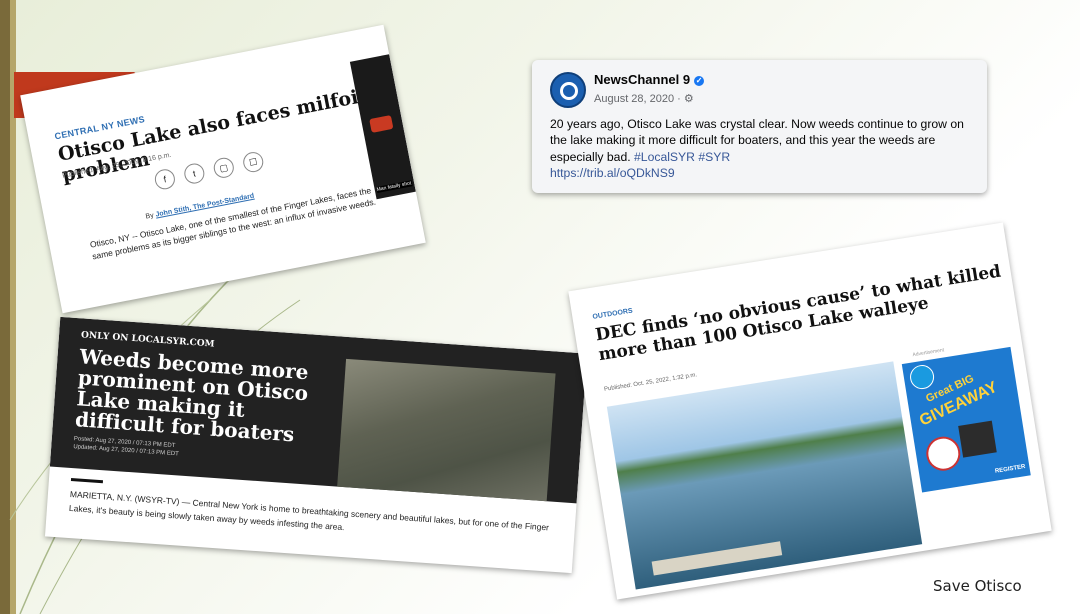 The height and width of the screenshot is (614, 1080). I want to click on twitter-icon: t, so click(194, 173).